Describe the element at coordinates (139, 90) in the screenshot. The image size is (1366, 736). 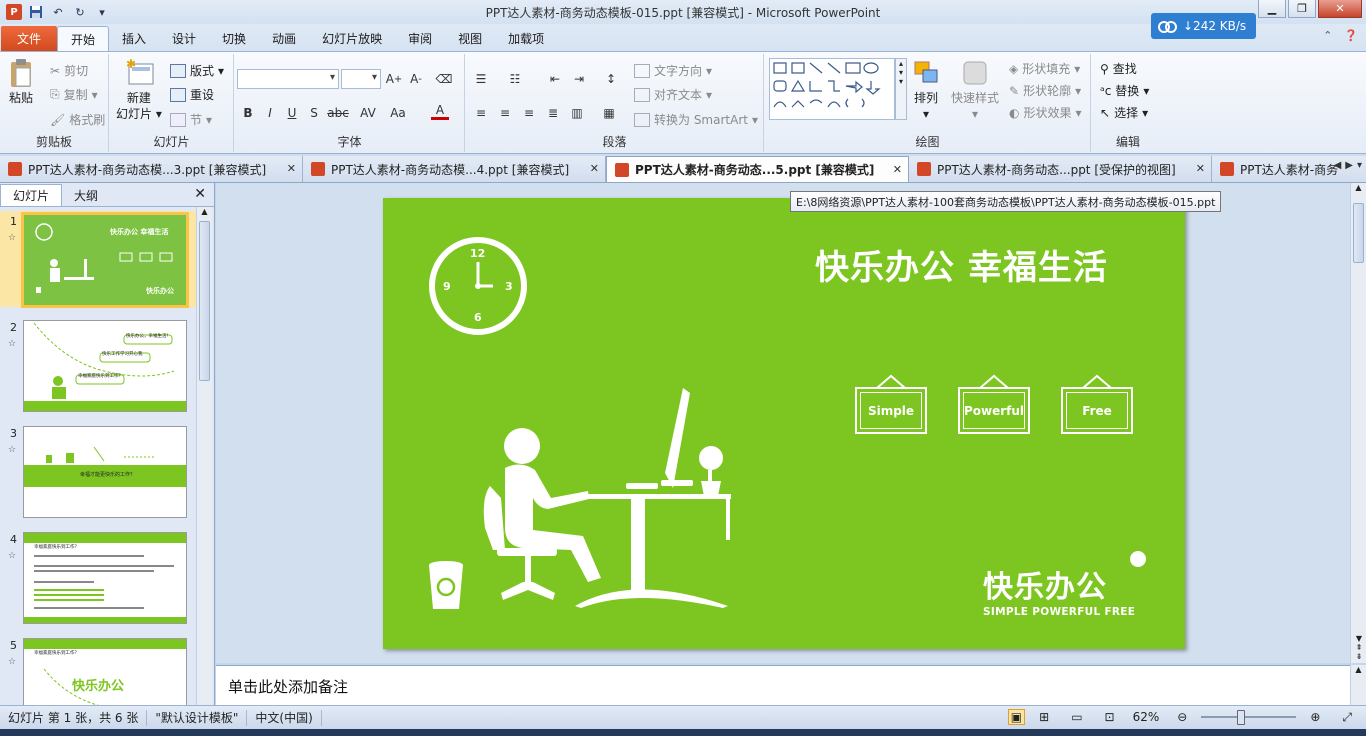
I see `new-slide-button: ✱ 新建 幻灯片 ▾` at that location.